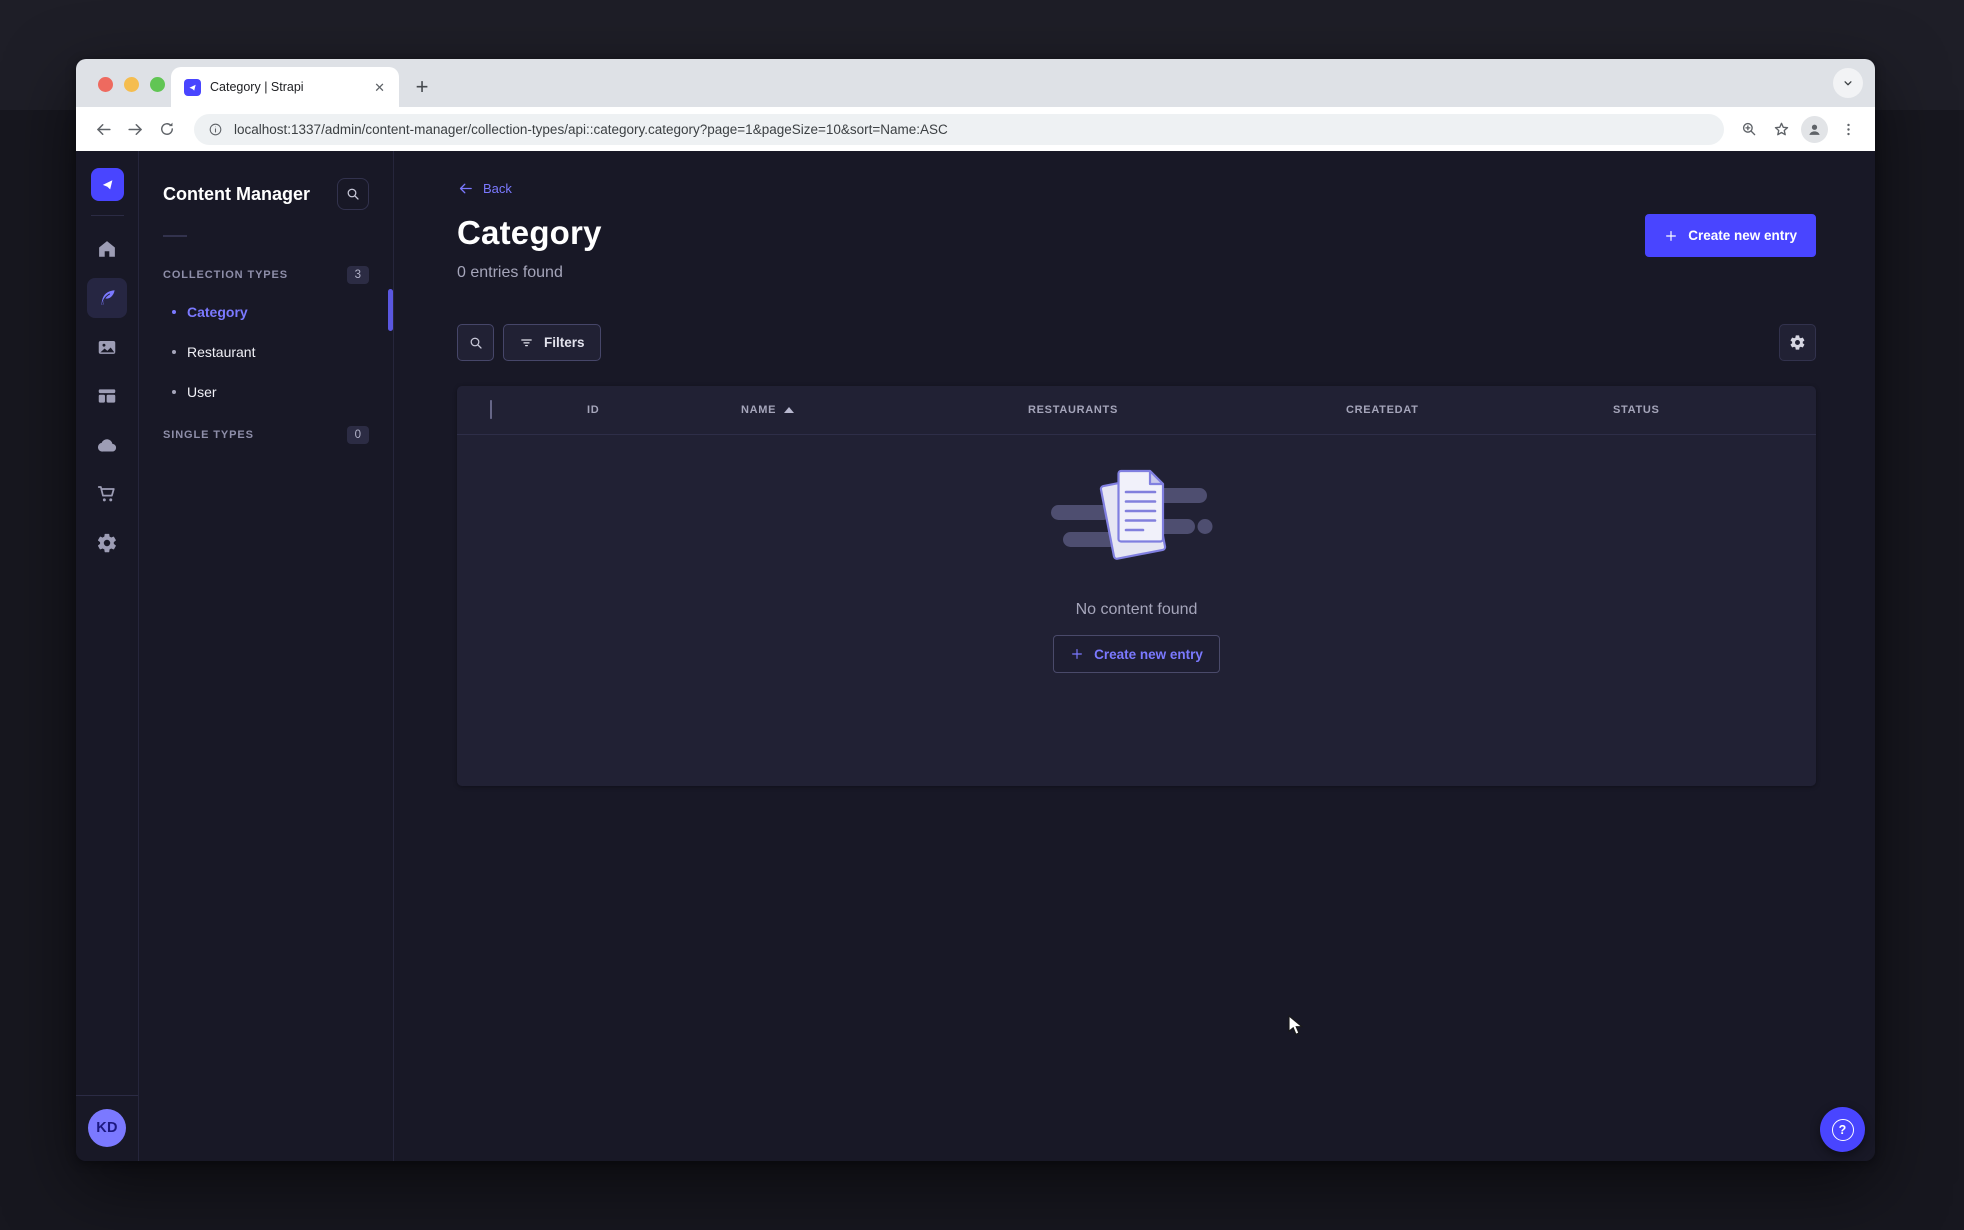  Describe the element at coordinates (1148, 654) in the screenshot. I see `empty-create-entry-label: Create new entry` at that location.